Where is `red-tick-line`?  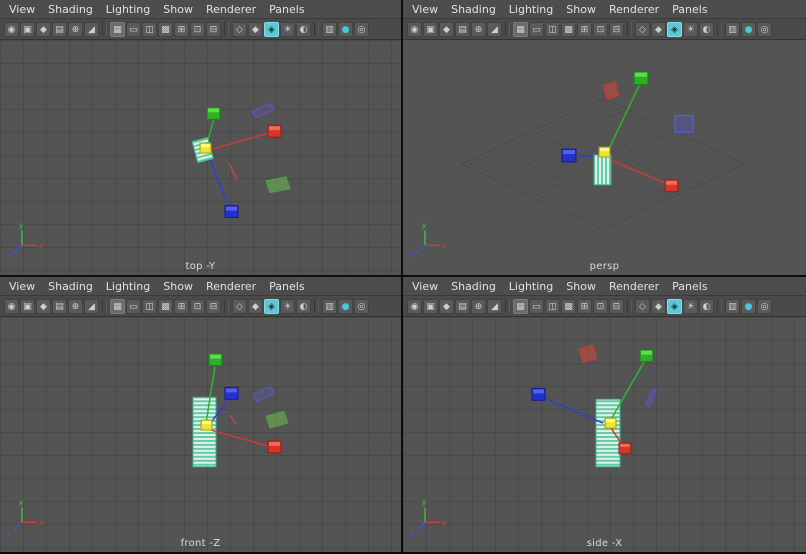 red-tick-line is located at coordinates (233, 171).